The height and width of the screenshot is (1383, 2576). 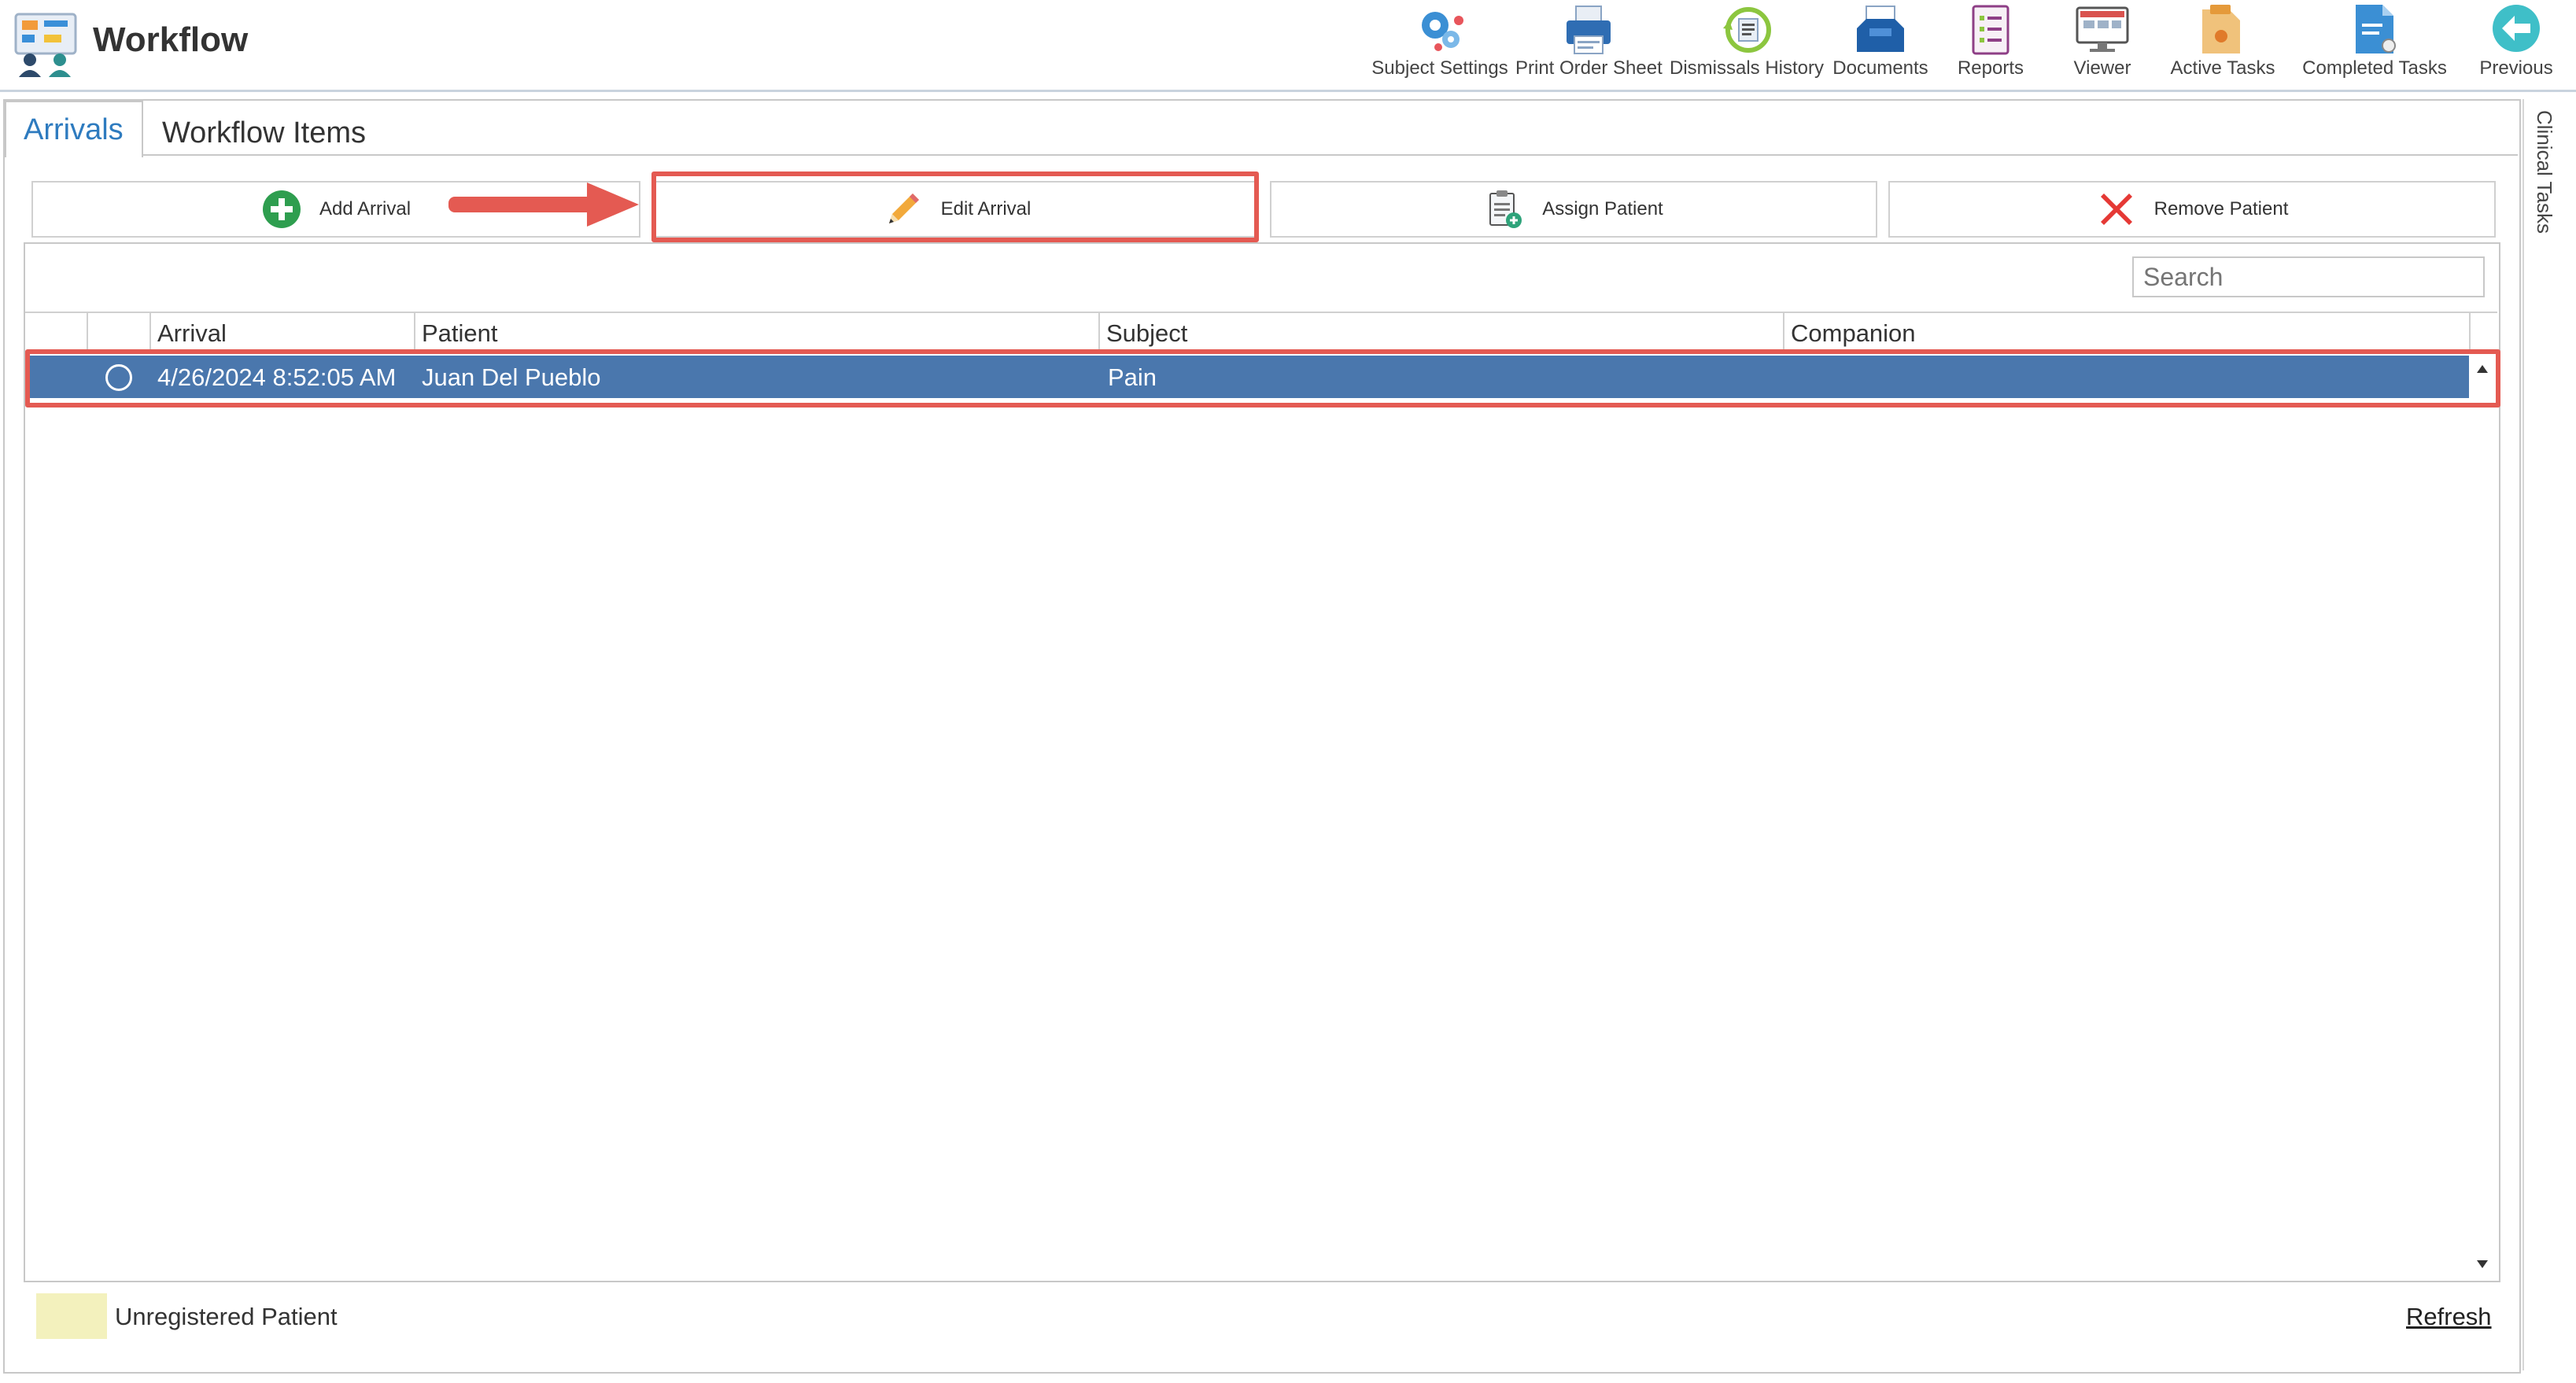 I want to click on clinical-tasks-label: Clinical Tasks, so click(x=2545, y=172).